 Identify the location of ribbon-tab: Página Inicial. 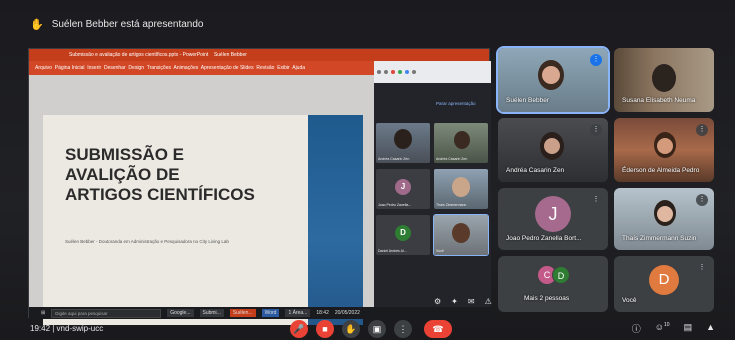
(70, 68).